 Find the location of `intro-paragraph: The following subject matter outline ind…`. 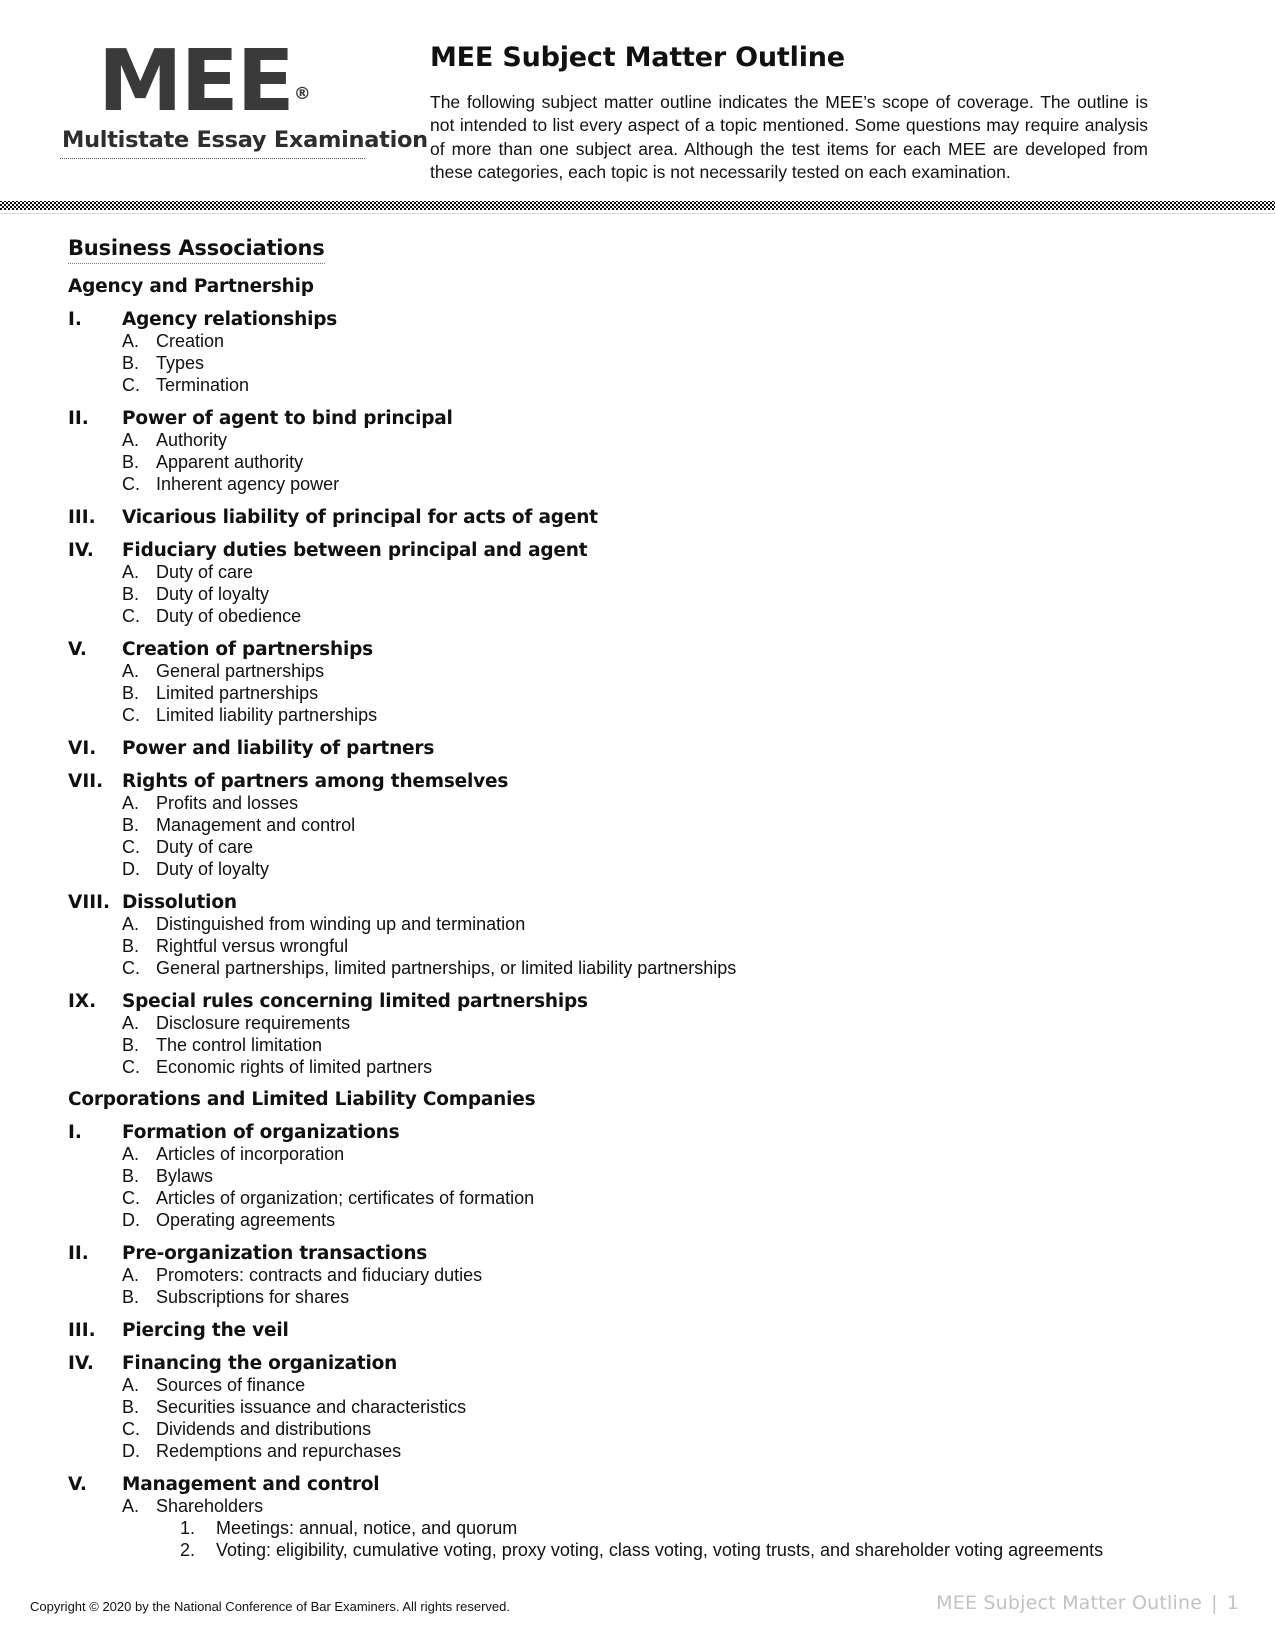

intro-paragraph: The following subject matter outline ind… is located at coordinates (789, 137).